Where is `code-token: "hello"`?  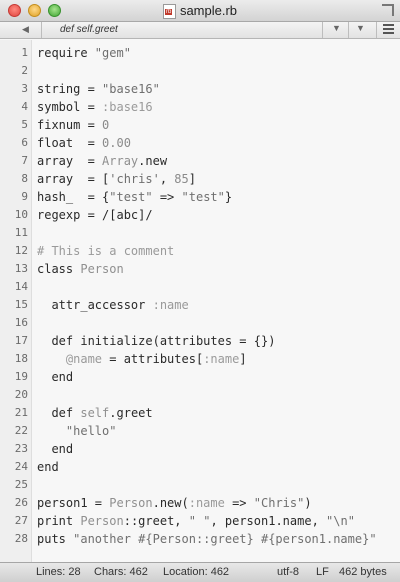 code-token: "hello" is located at coordinates (91, 431).